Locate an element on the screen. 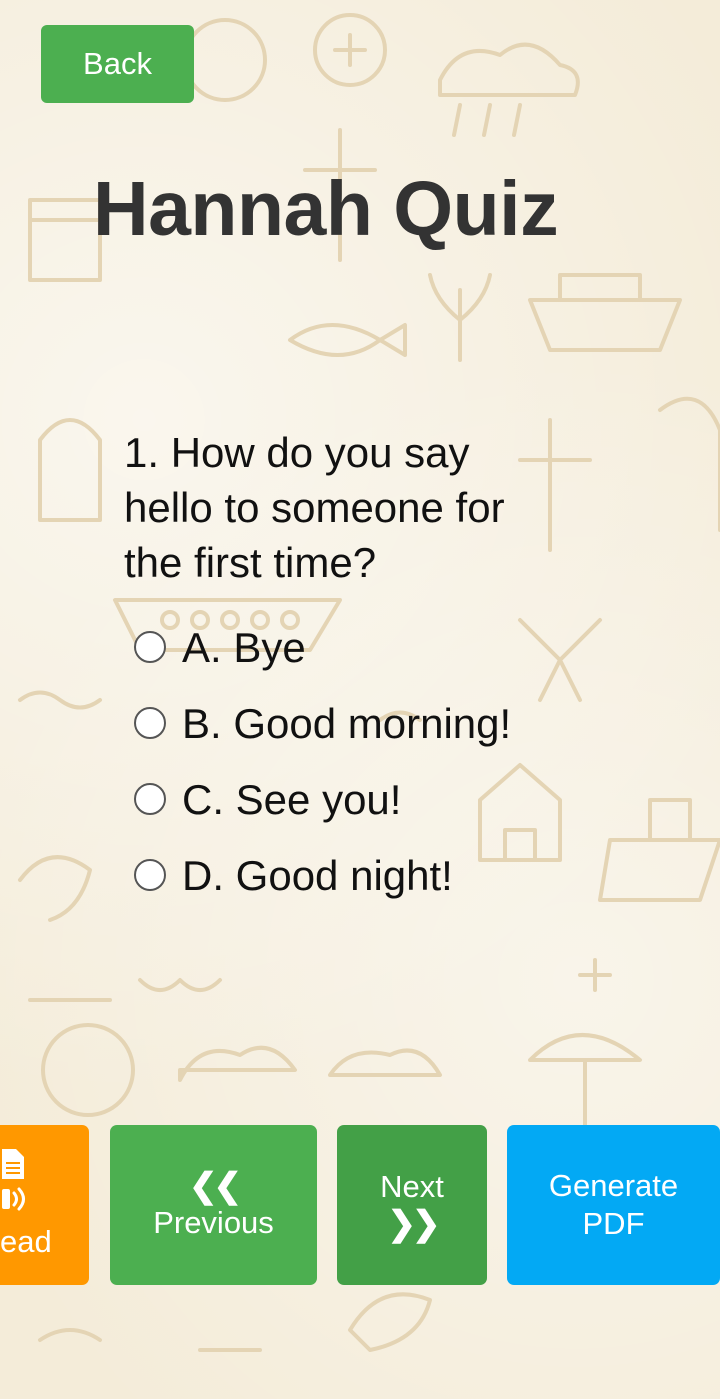 Image resolution: width=720 pixels, height=1399 pixels. answer-option-b: B. Good morning! is located at coordinates (324, 723).